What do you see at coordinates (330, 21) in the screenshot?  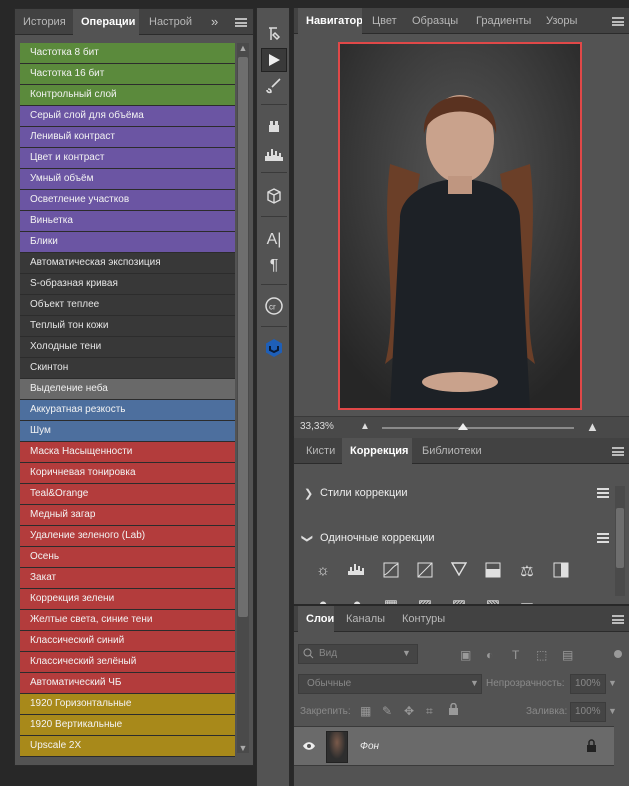 I see `tab-navigator: Навигатор` at bounding box center [330, 21].